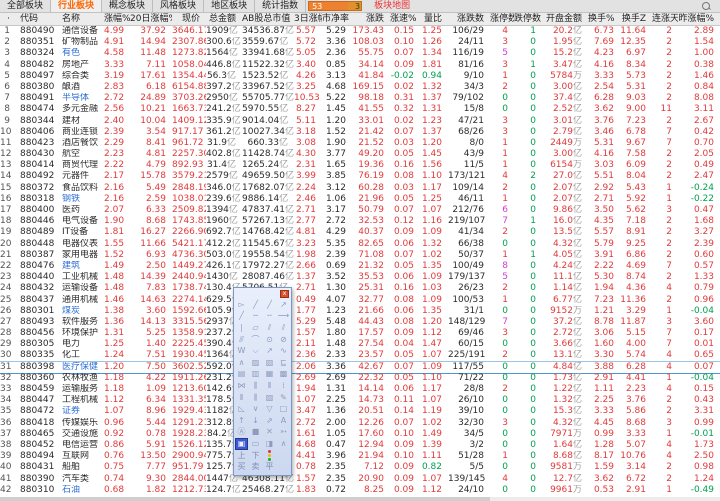 The width and height of the screenshot is (720, 501). What do you see at coordinates (255, 421) in the screenshot?
I see `arrow-down-tool-icon: ↓` at bounding box center [255, 421].